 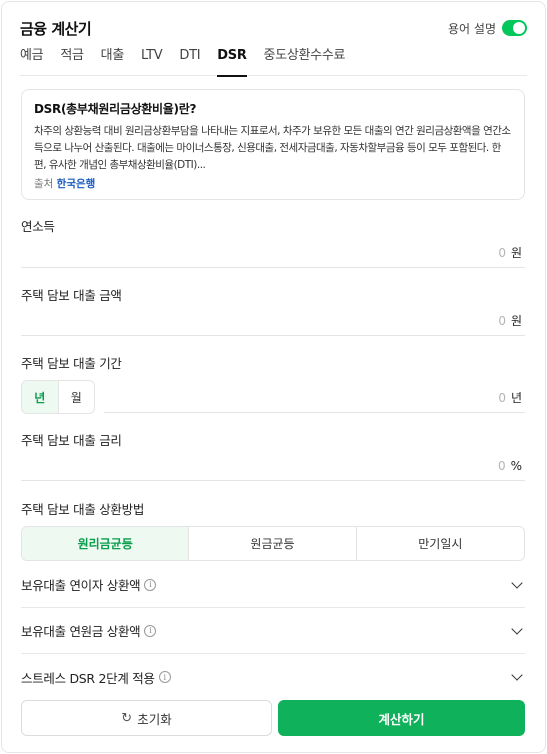 I want to click on tab-savings: 적금, so click(x=72, y=61).